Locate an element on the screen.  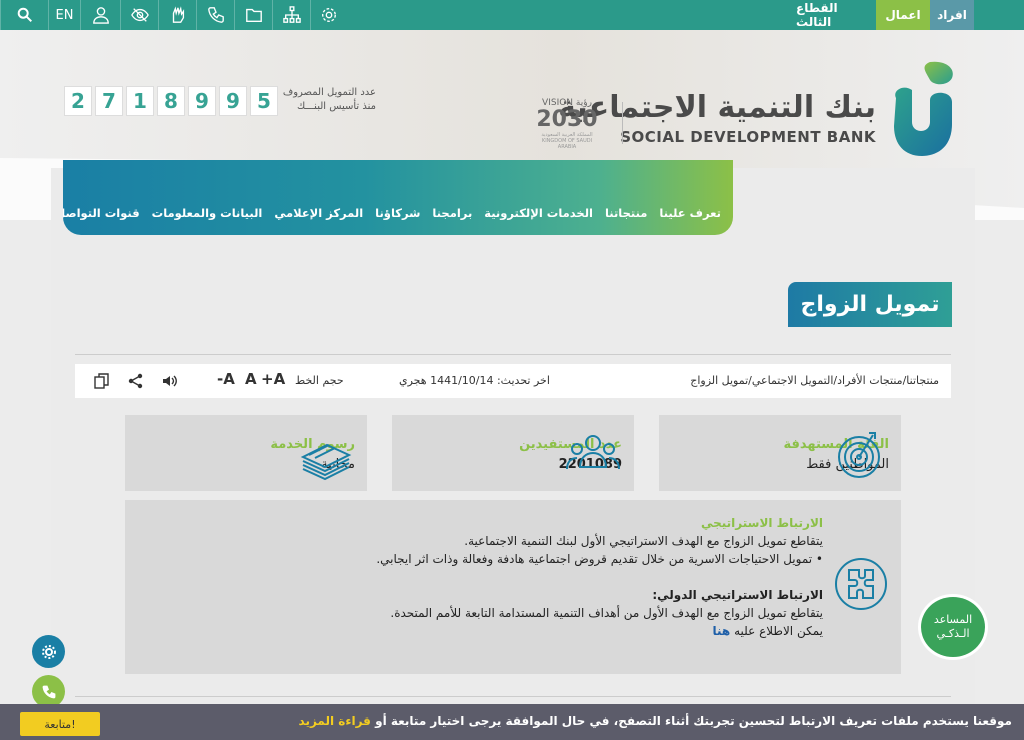
page-title: تمويل الزواج is located at coordinates (870, 304).